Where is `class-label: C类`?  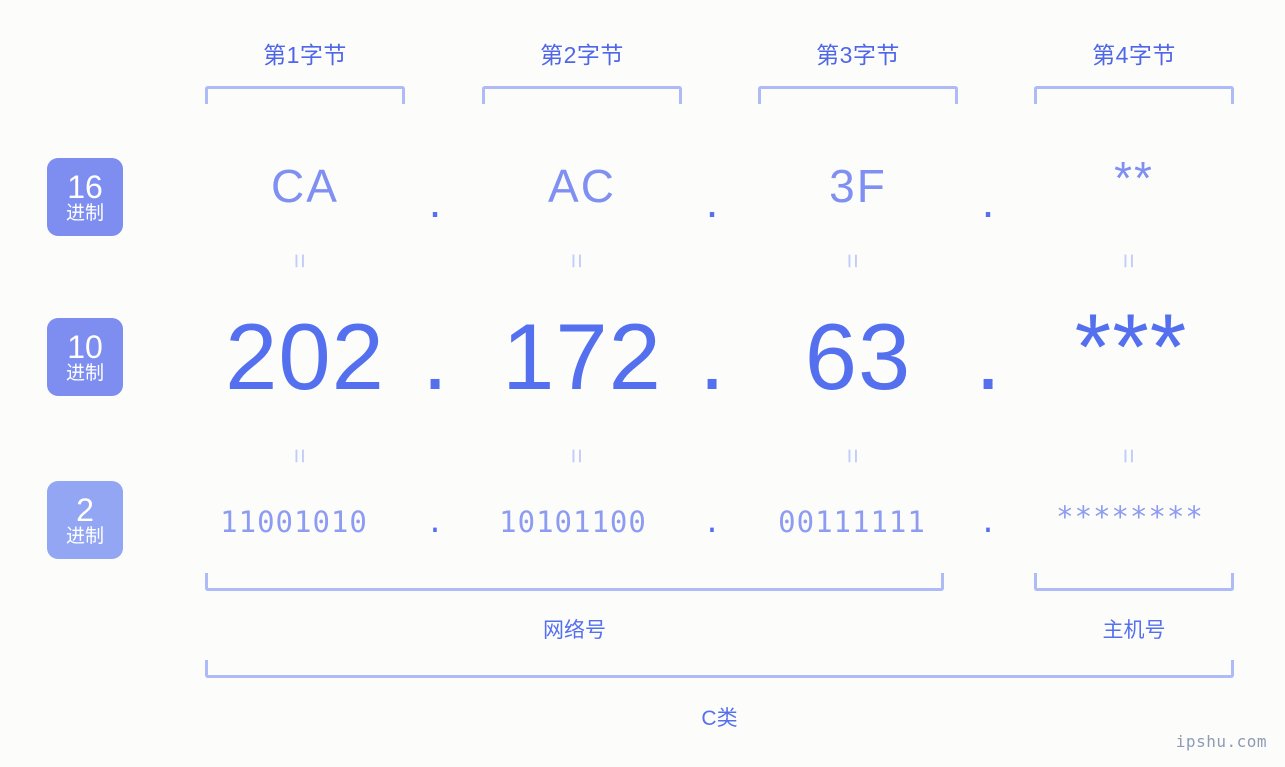 class-label: C类 is located at coordinates (719, 718).